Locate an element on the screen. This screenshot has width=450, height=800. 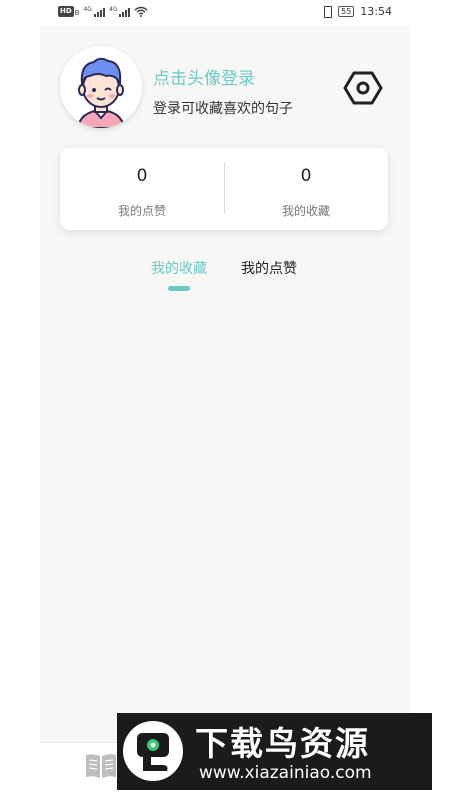
status-left: HD B 4G 4G is located at coordinates (103, 11).